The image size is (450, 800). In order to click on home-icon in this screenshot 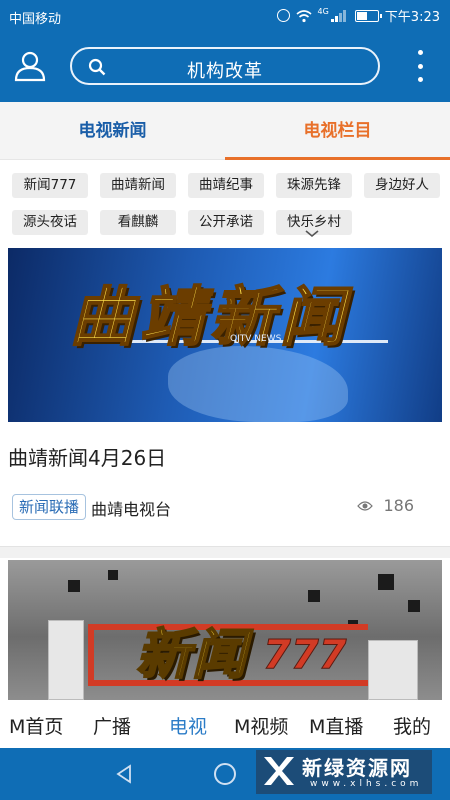, I will do `click(225, 774)`.